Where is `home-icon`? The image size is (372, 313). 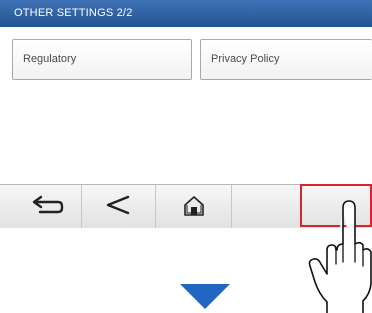
home-icon is located at coordinates (194, 206).